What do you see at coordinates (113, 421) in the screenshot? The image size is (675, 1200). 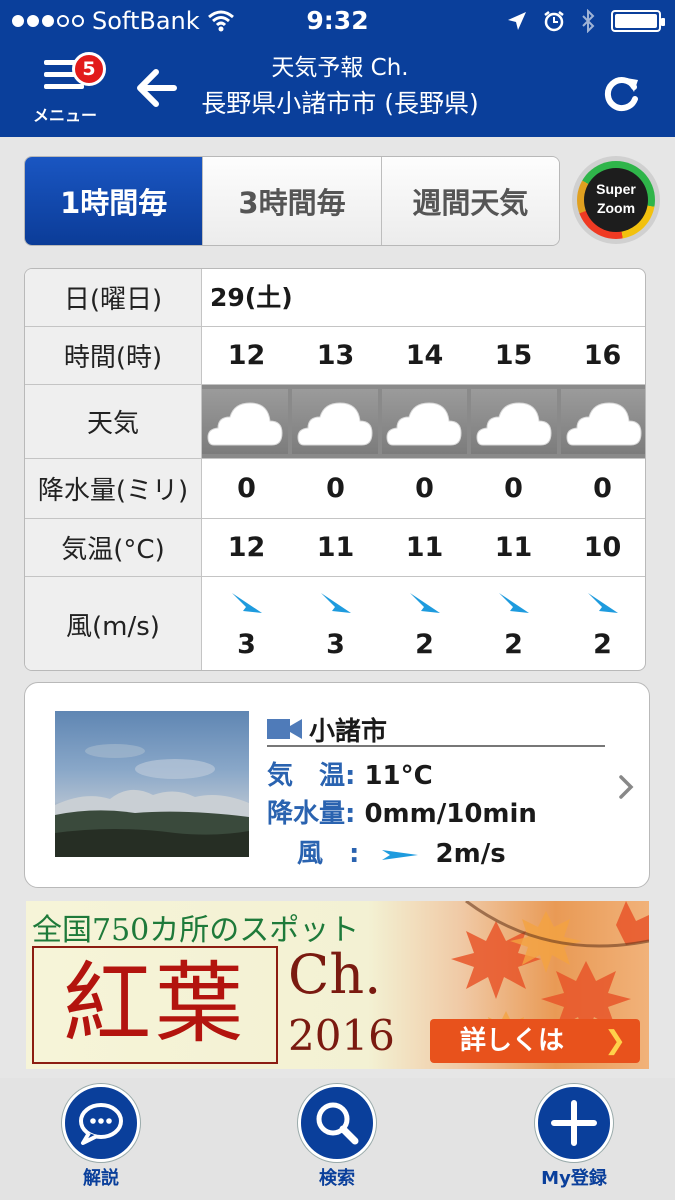 I see `row-label-weather: 天気` at bounding box center [113, 421].